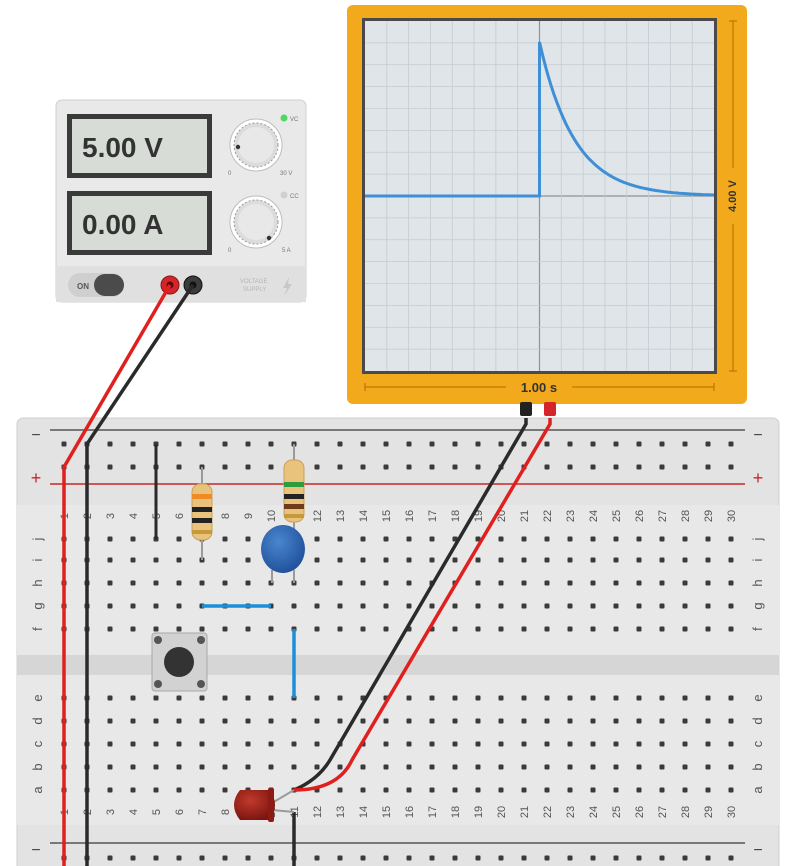 This screenshot has width=793, height=866. Describe the element at coordinates (526, 409) in the screenshot. I see `scope-probe-negative` at that location.